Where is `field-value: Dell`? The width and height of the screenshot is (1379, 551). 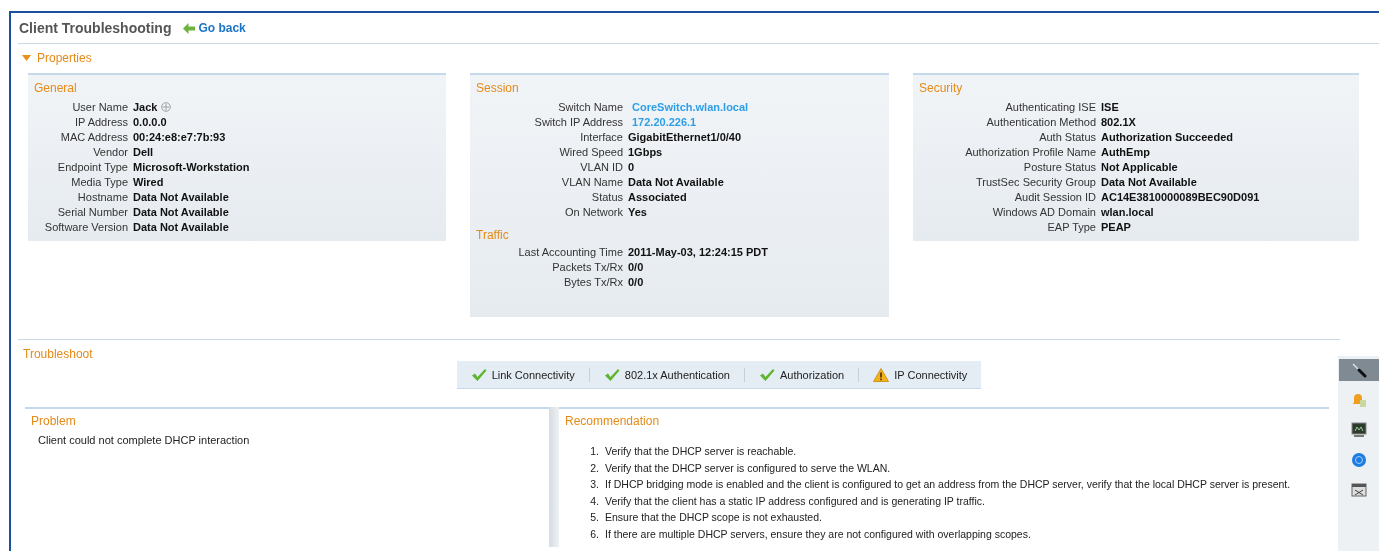
field-value: Dell is located at coordinates (143, 152).